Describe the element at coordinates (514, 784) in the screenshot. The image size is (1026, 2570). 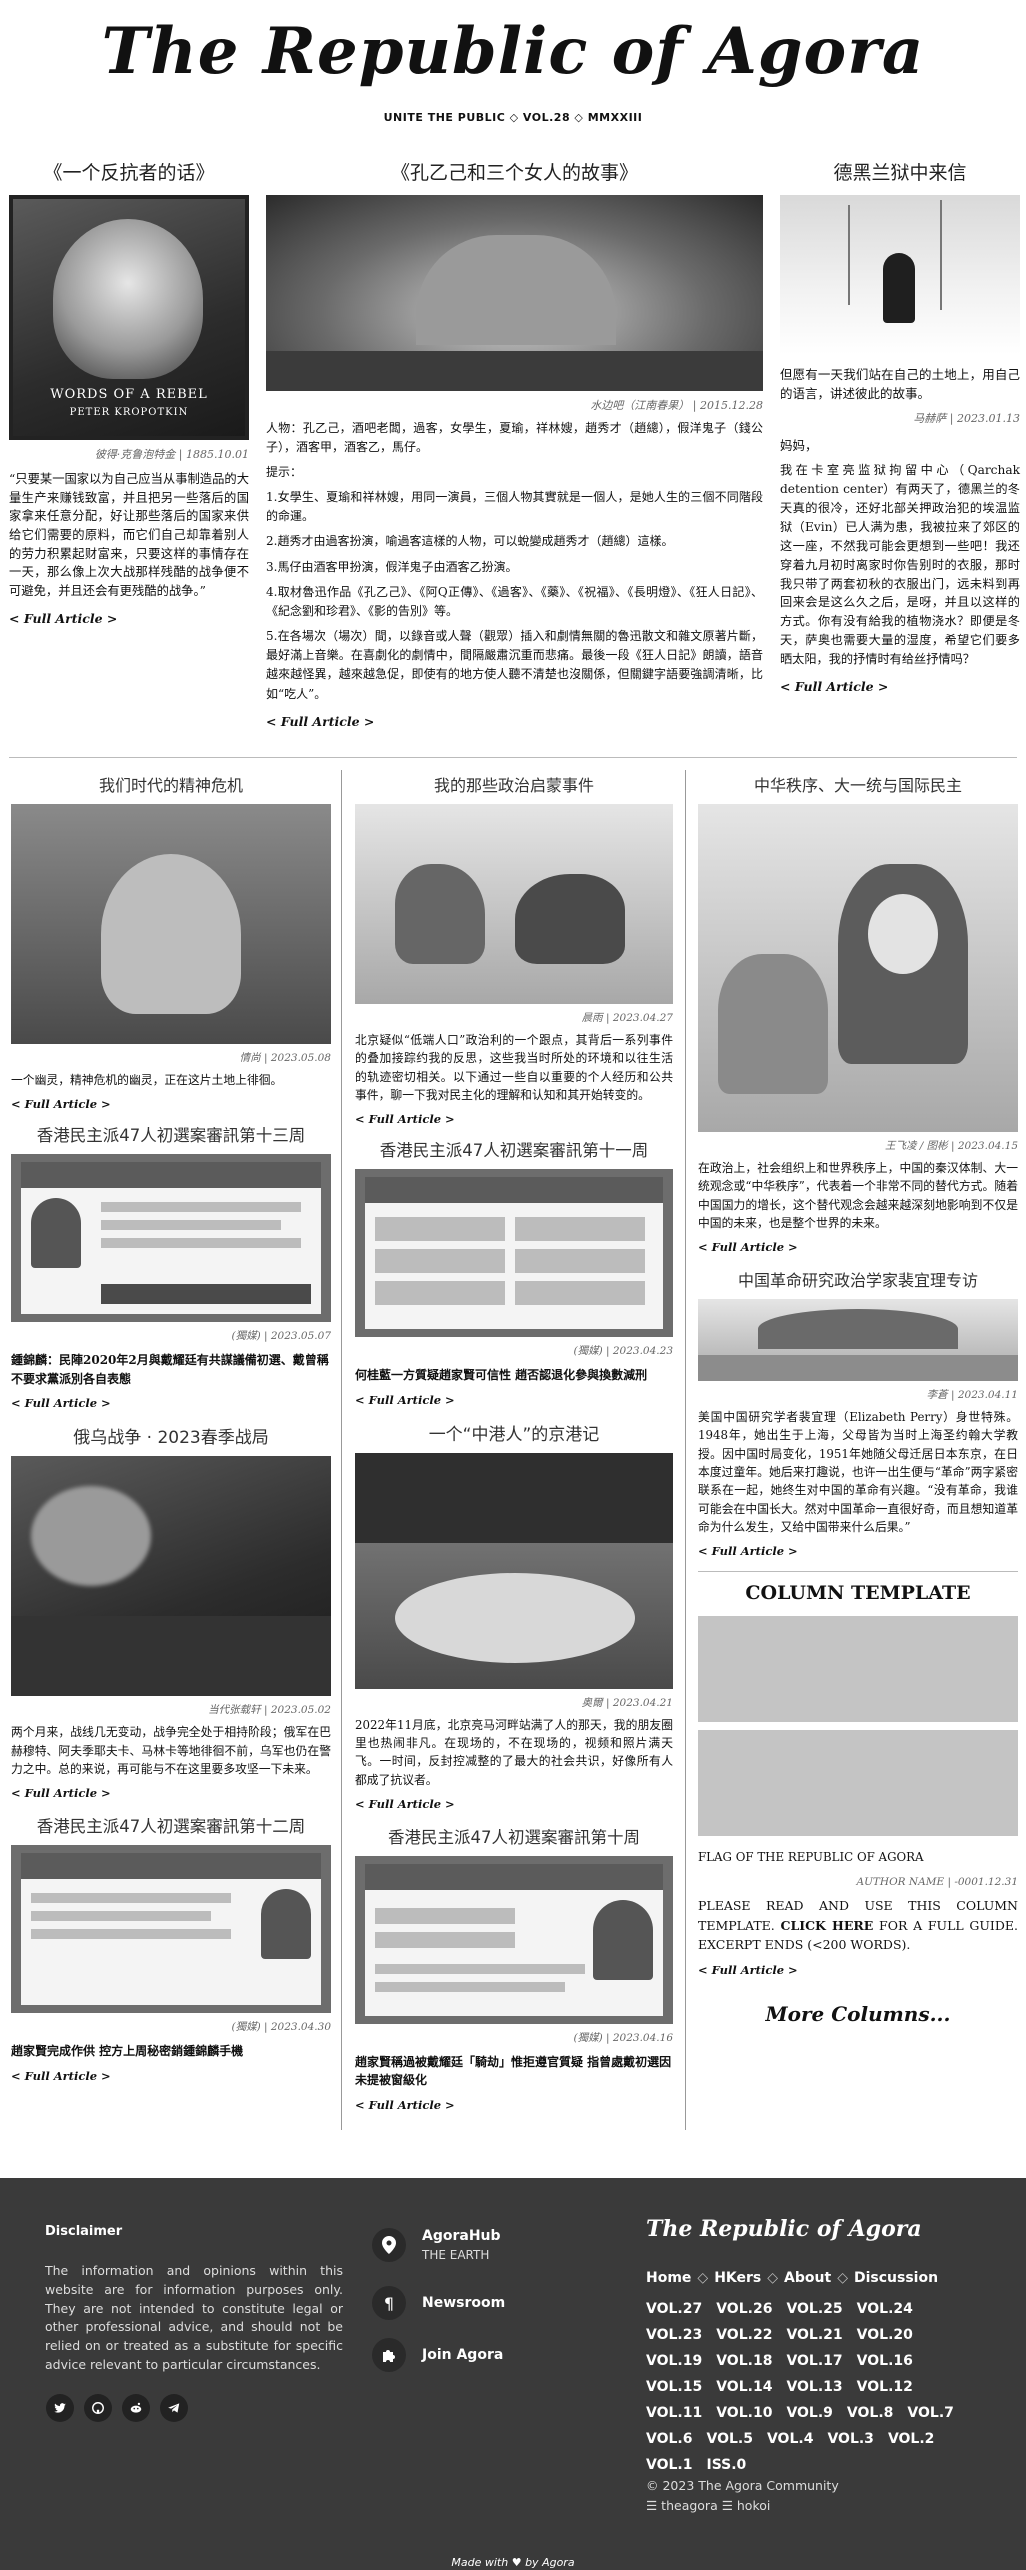
I see `article-title: 我的那些政治启蒙事件` at that location.